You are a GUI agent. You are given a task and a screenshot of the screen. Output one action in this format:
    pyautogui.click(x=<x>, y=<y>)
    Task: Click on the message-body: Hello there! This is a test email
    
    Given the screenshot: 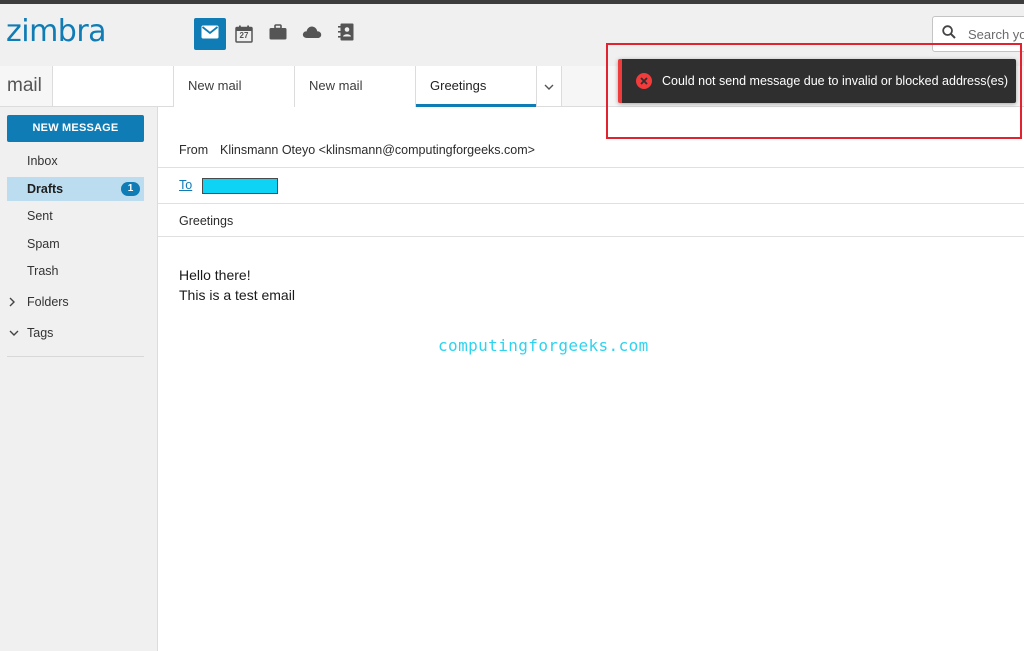 What is the action you would take?
    pyautogui.click(x=237, y=285)
    